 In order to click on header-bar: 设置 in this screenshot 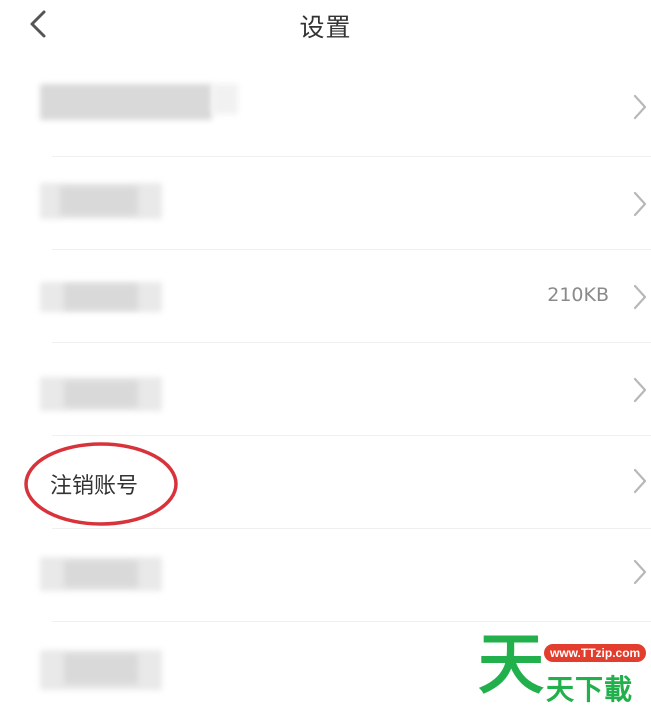, I will do `click(325, 26)`.